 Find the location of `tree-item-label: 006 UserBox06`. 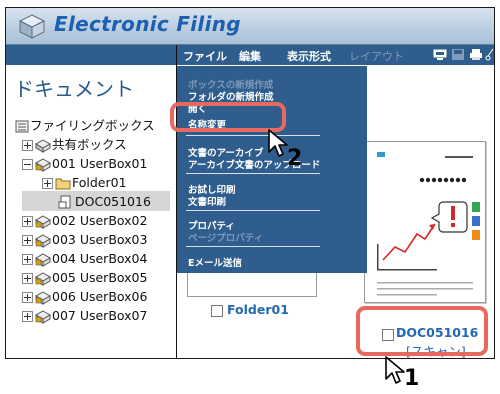

tree-item-label: 006 UserBox06 is located at coordinates (100, 296).